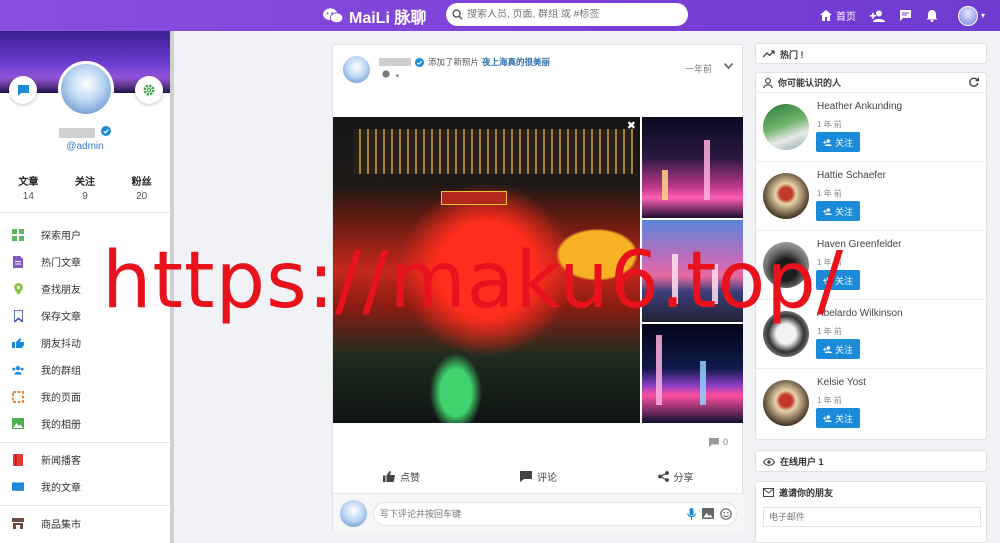 This screenshot has height=543, width=1000. I want to click on comment-button: 评论, so click(538, 476).